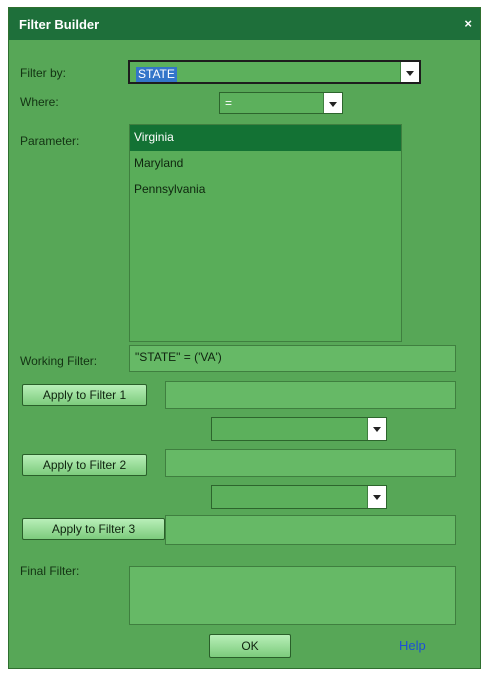  Describe the element at coordinates (310, 530) in the screenshot. I see `filter-3-field` at that location.